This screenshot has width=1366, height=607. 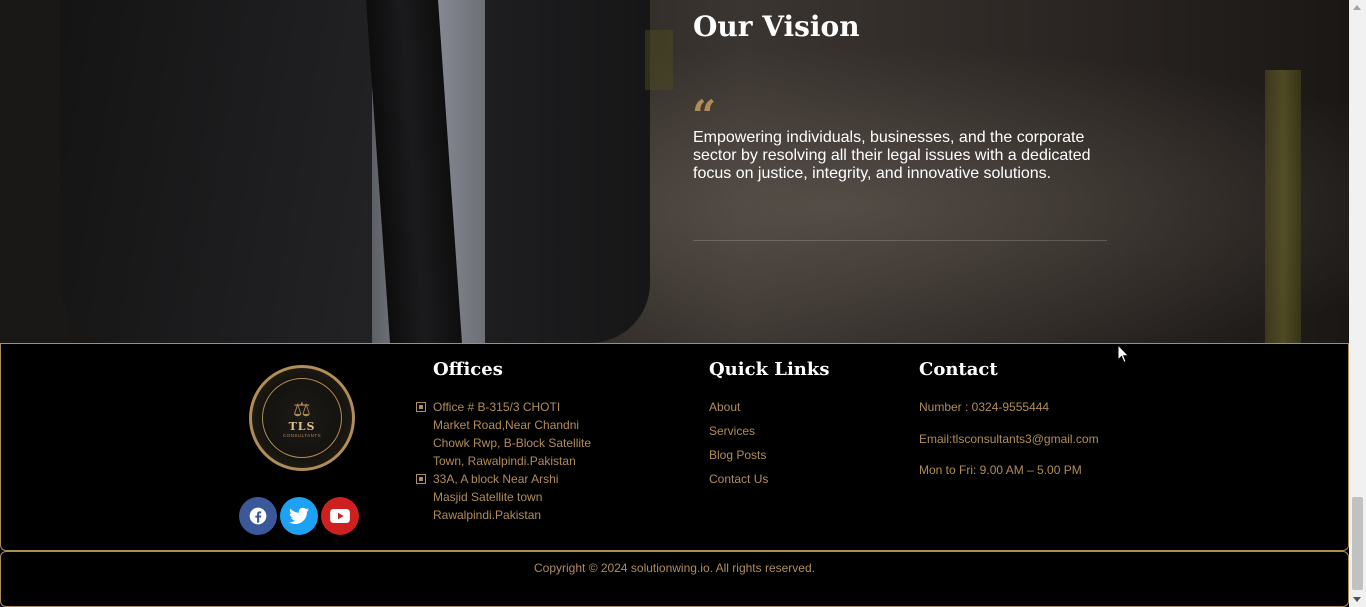 I want to click on logo-seal: ⚖ TLS CONSULTANTS, so click(x=302, y=418).